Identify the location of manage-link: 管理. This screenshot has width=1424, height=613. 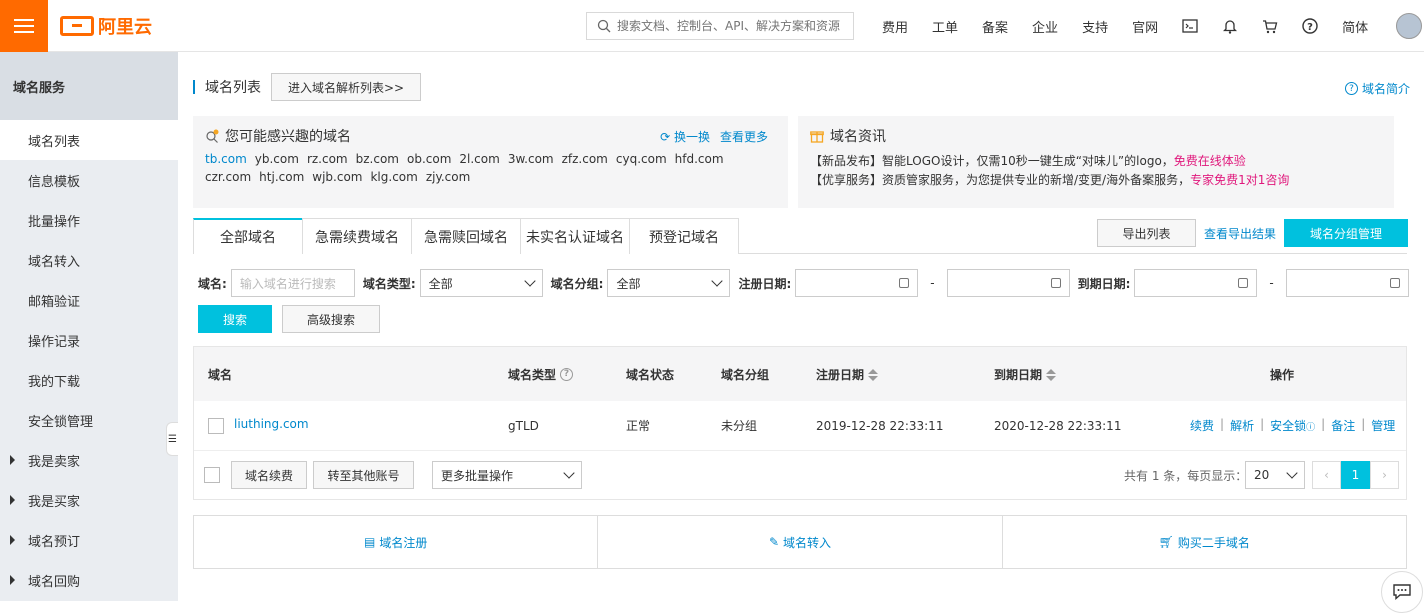
(1383, 425).